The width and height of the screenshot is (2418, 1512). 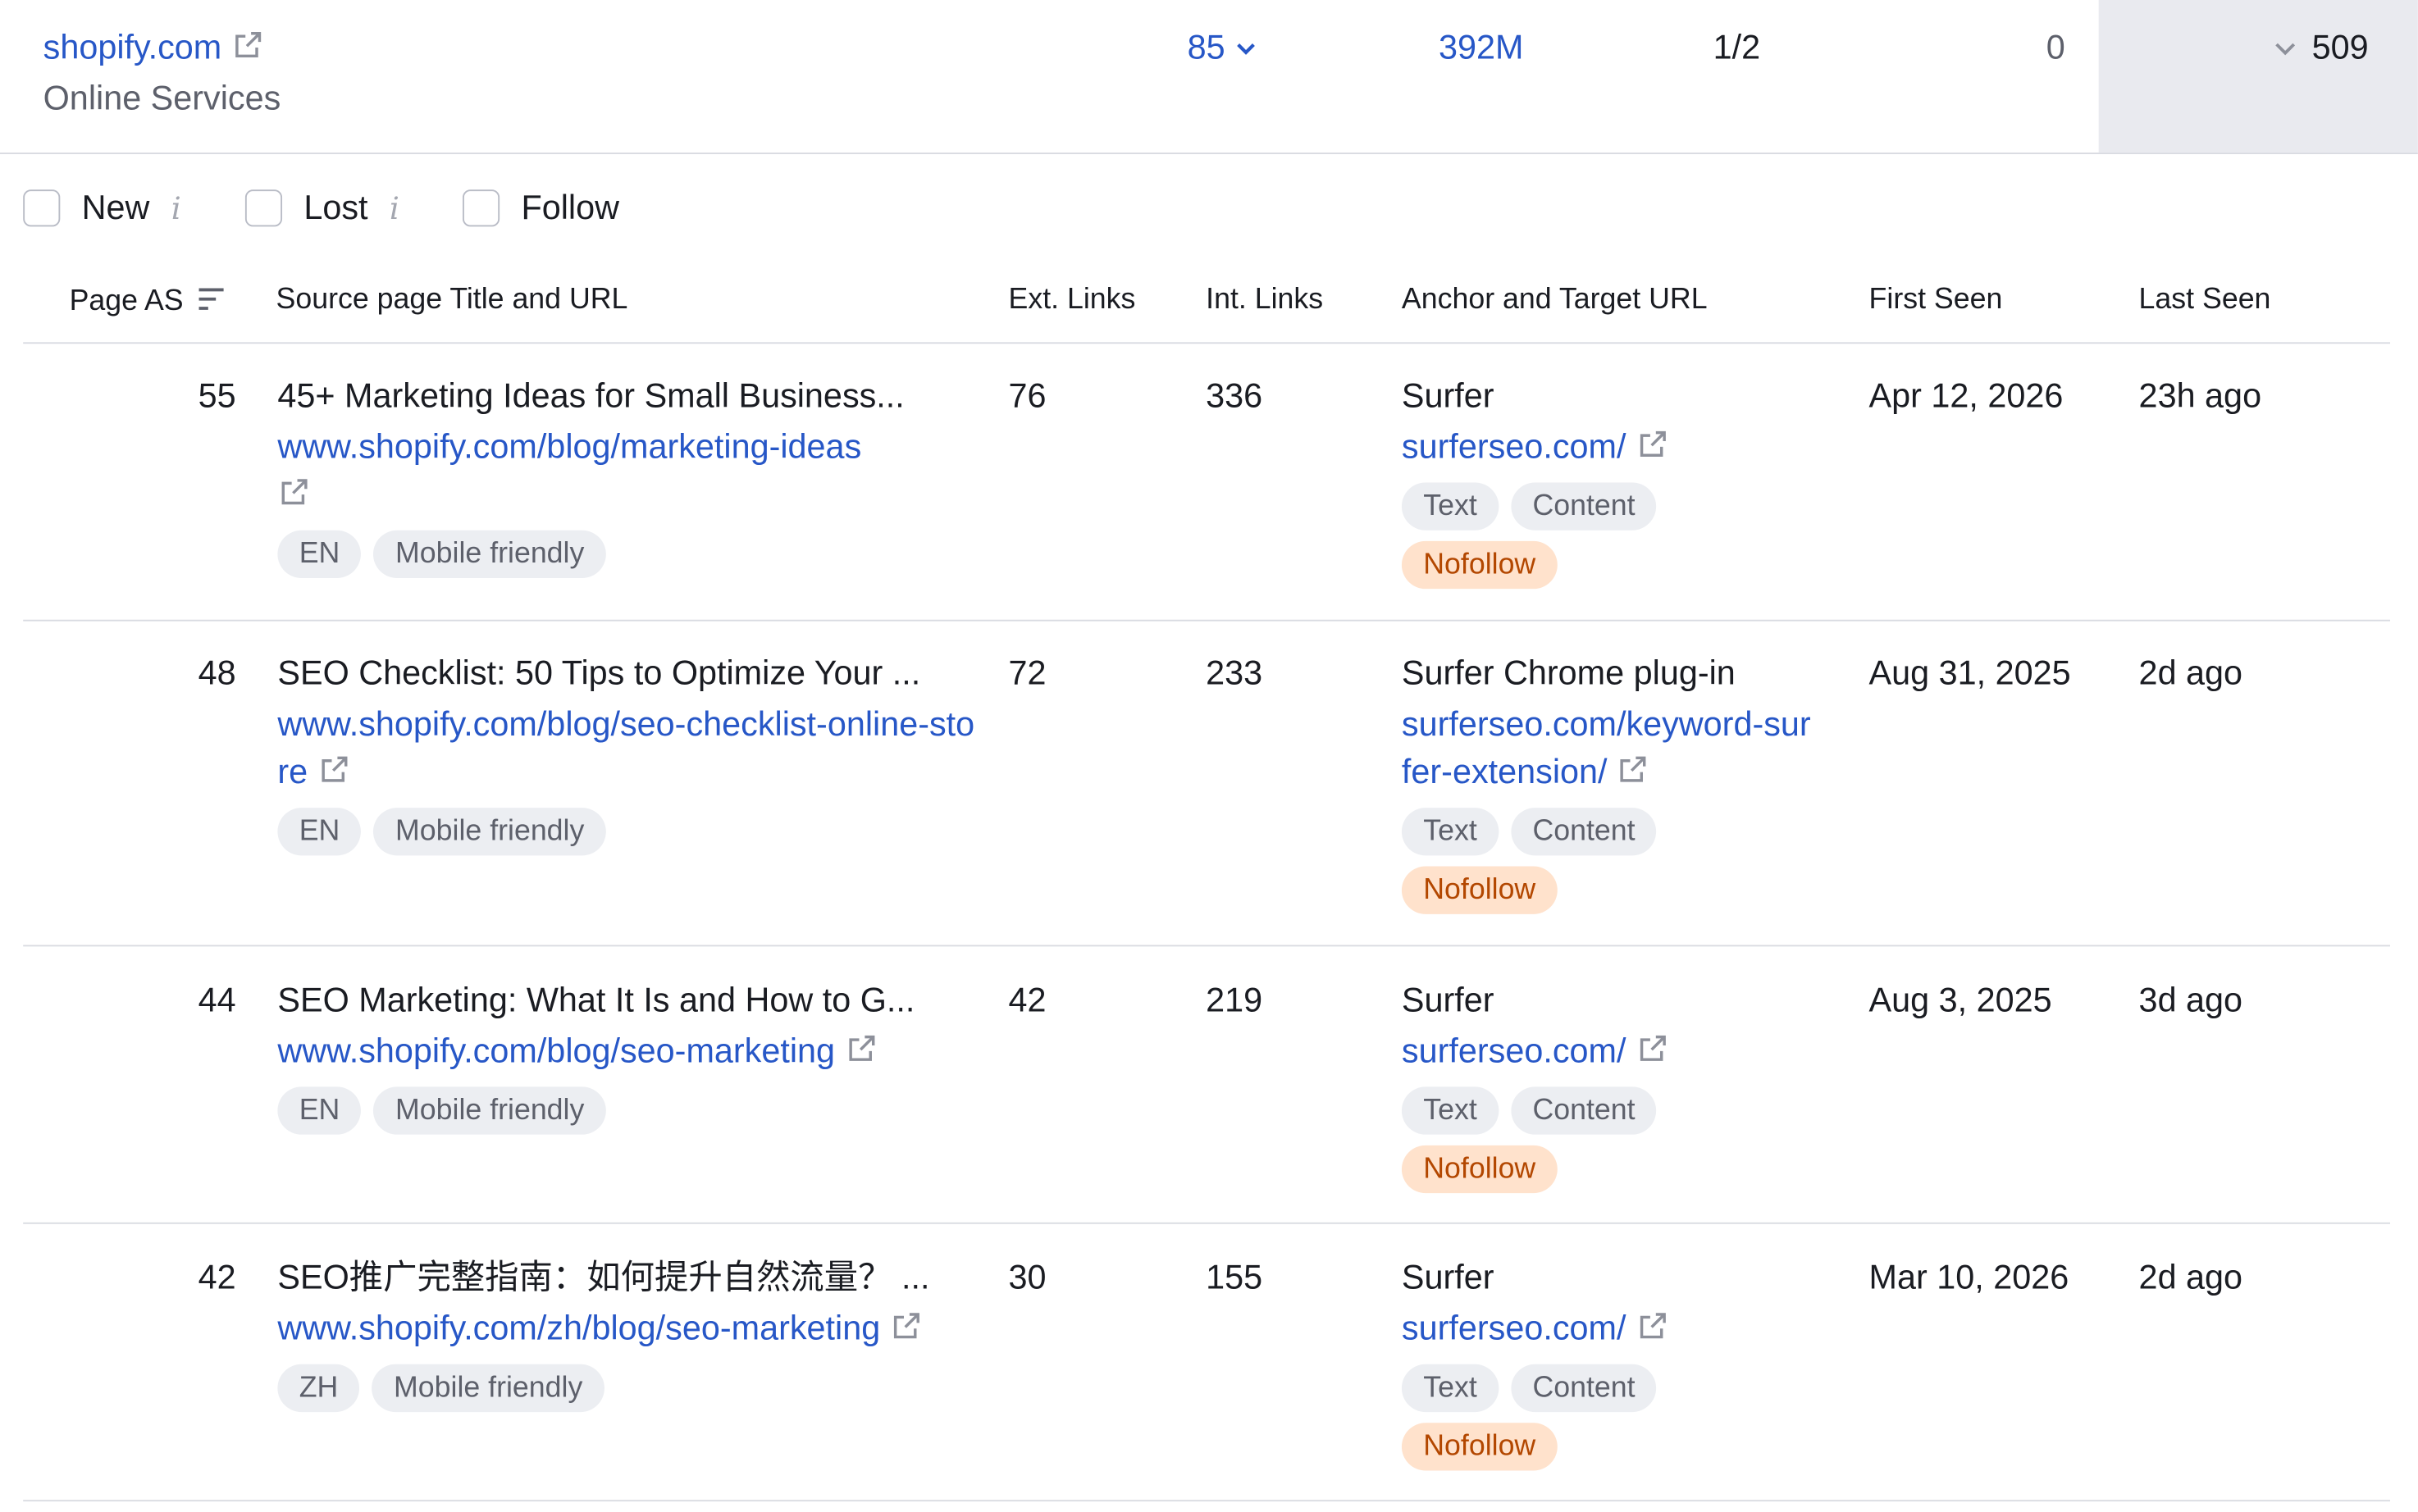 I want to click on source-url-link: www.shopify.com/blog/marketing-ideas, so click(x=628, y=470).